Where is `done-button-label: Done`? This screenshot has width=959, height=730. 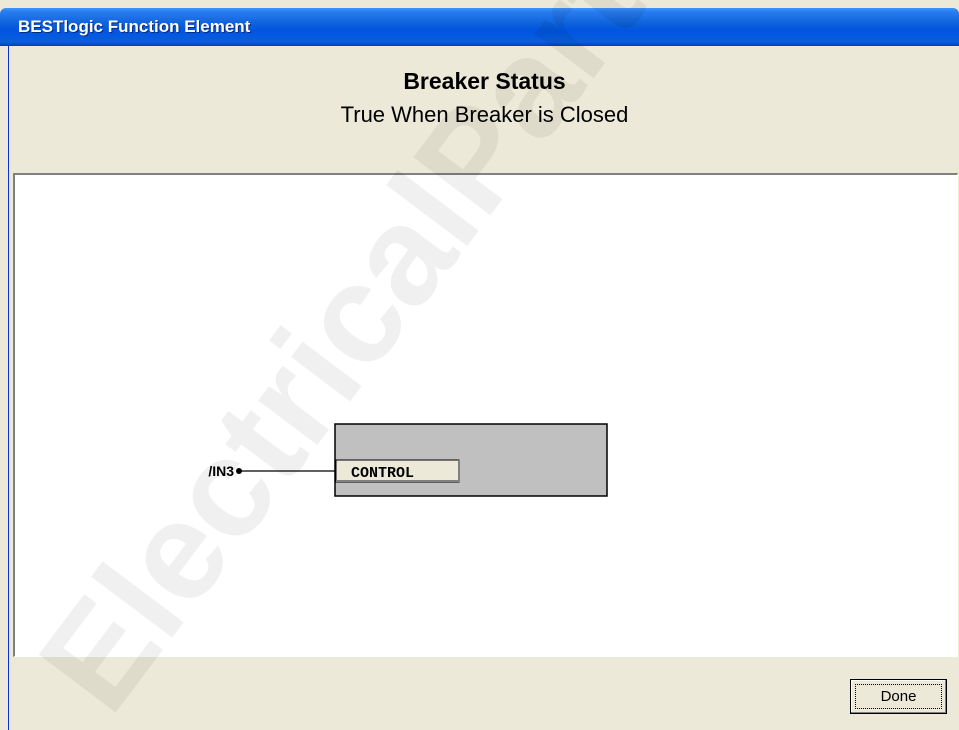 done-button-label: Done is located at coordinates (898, 696).